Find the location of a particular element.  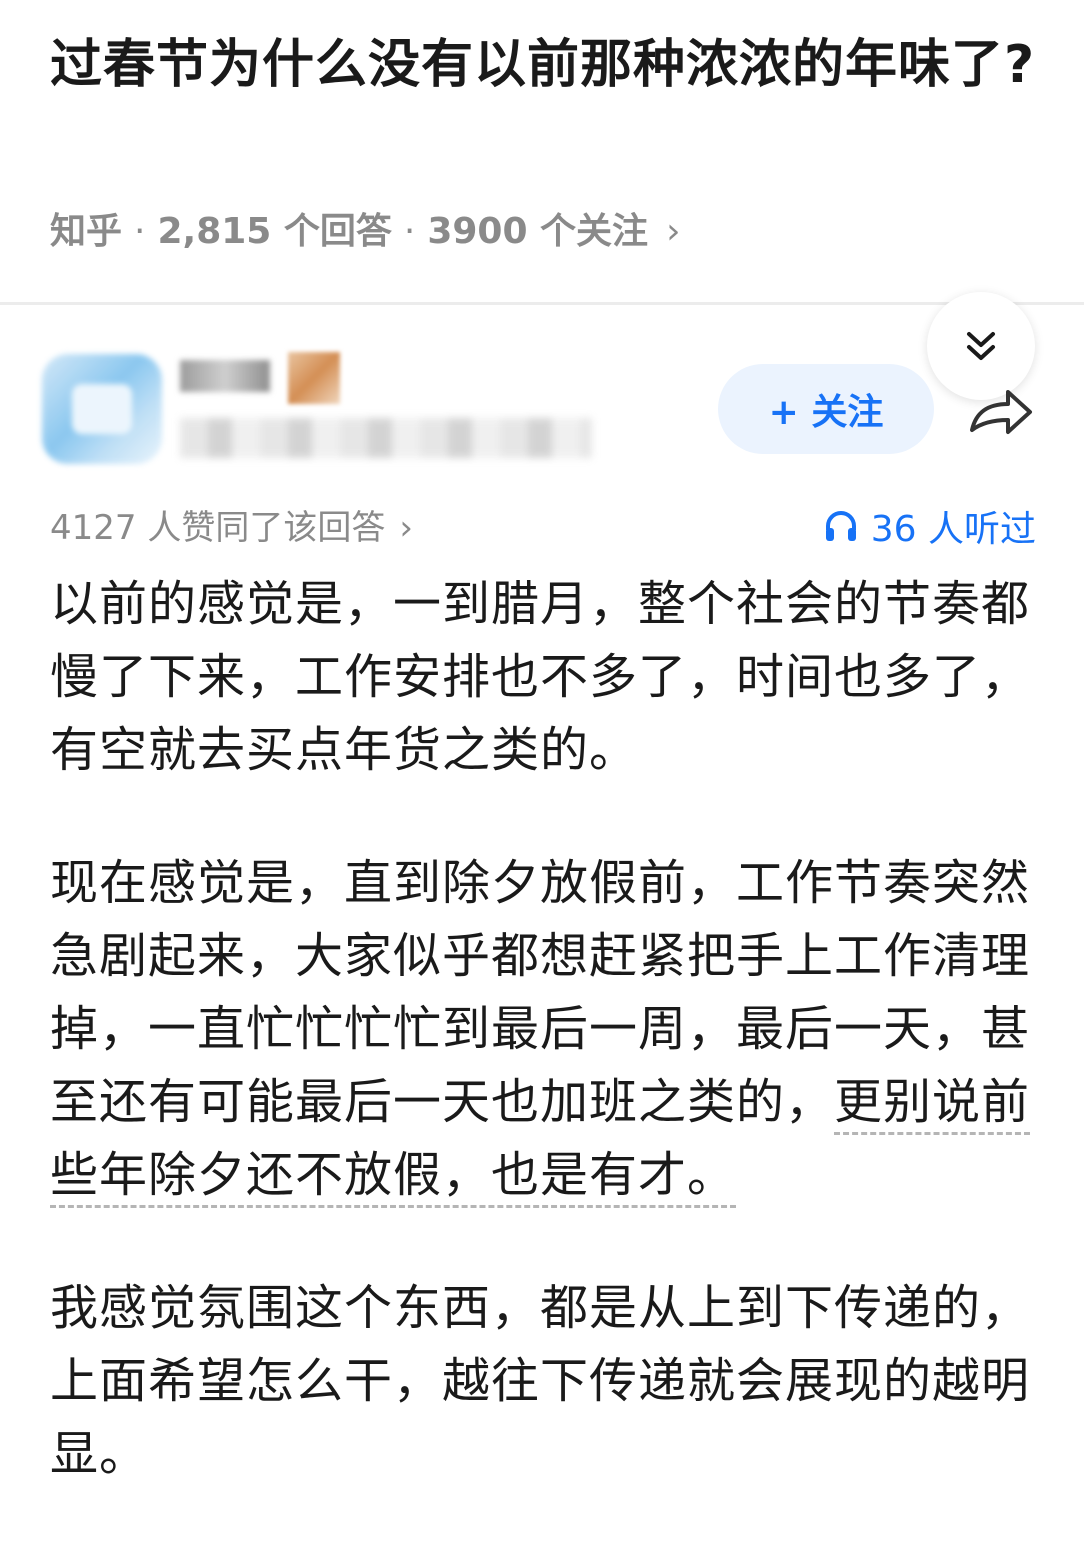

section-divider is located at coordinates (542, 303).